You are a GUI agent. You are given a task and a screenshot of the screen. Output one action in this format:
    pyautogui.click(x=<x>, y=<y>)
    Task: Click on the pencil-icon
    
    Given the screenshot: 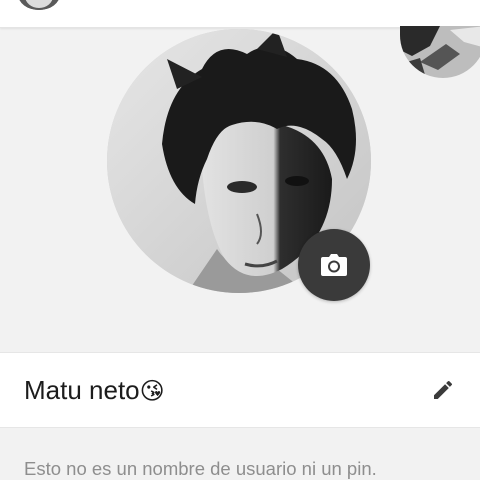 What is the action you would take?
    pyautogui.click(x=443, y=389)
    